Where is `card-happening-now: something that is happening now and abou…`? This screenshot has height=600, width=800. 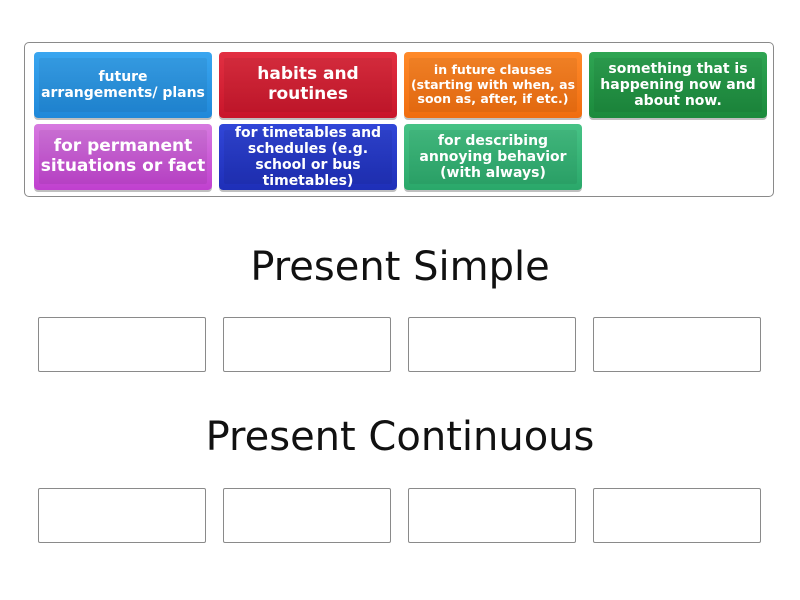 card-happening-now: something that is happening now and abou… is located at coordinates (678, 85).